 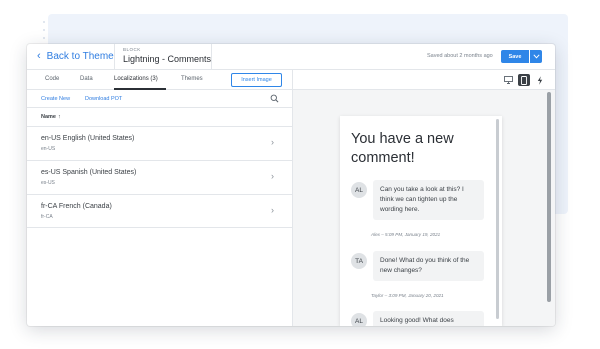 I want to click on back-to-theme-link: ‹ Back to Theme, so click(x=75, y=56).